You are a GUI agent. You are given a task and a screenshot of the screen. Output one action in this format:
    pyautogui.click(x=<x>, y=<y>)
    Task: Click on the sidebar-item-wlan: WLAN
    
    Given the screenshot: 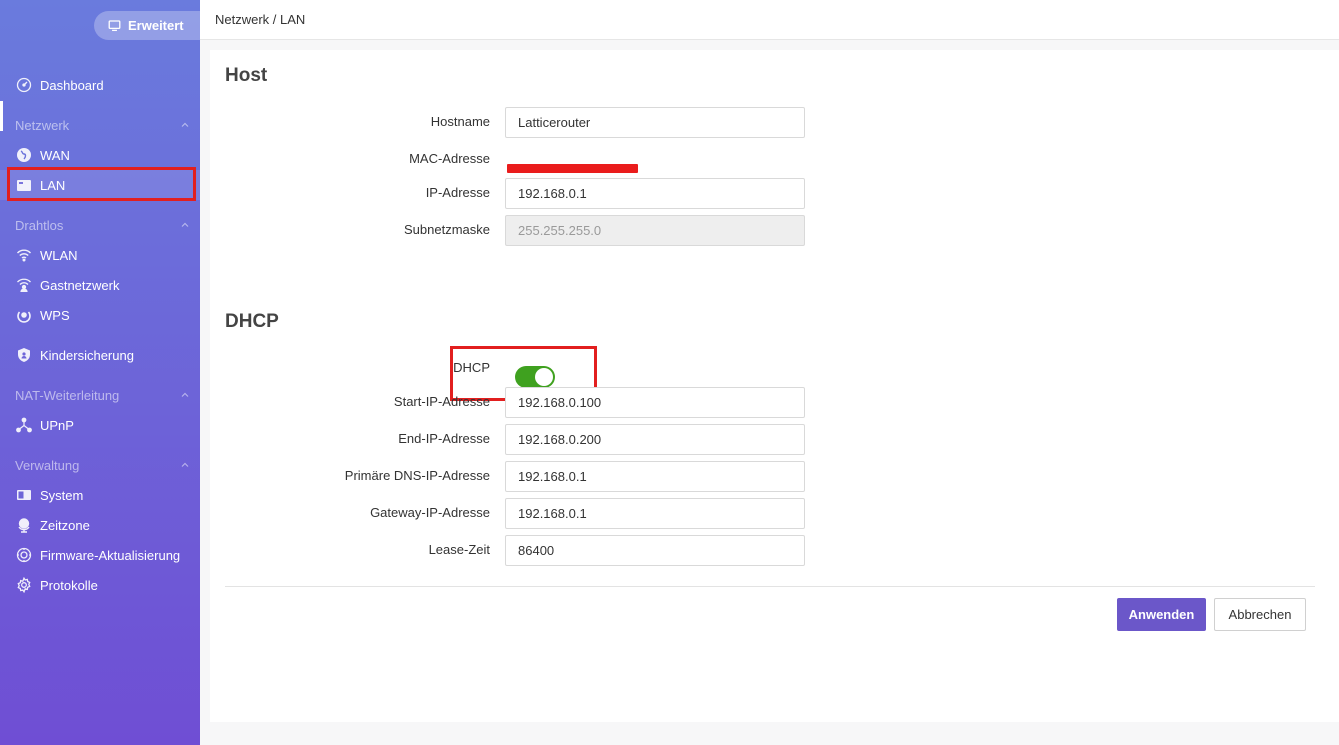 What is the action you would take?
    pyautogui.click(x=100, y=255)
    